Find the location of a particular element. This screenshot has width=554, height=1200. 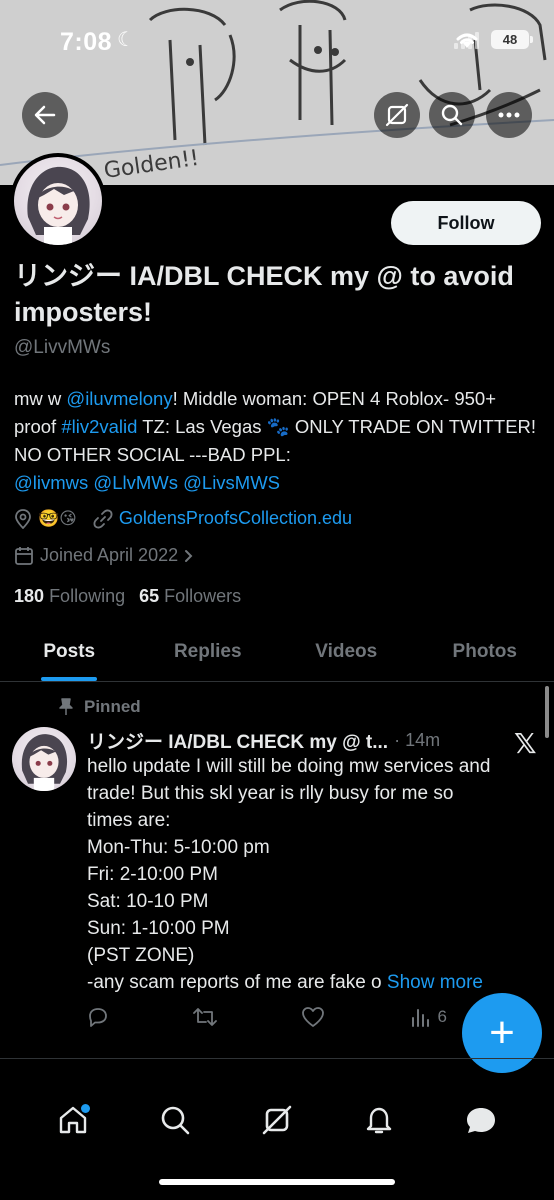

profile-tabs: Posts Replies Videos Photos is located at coordinates (277, 652).